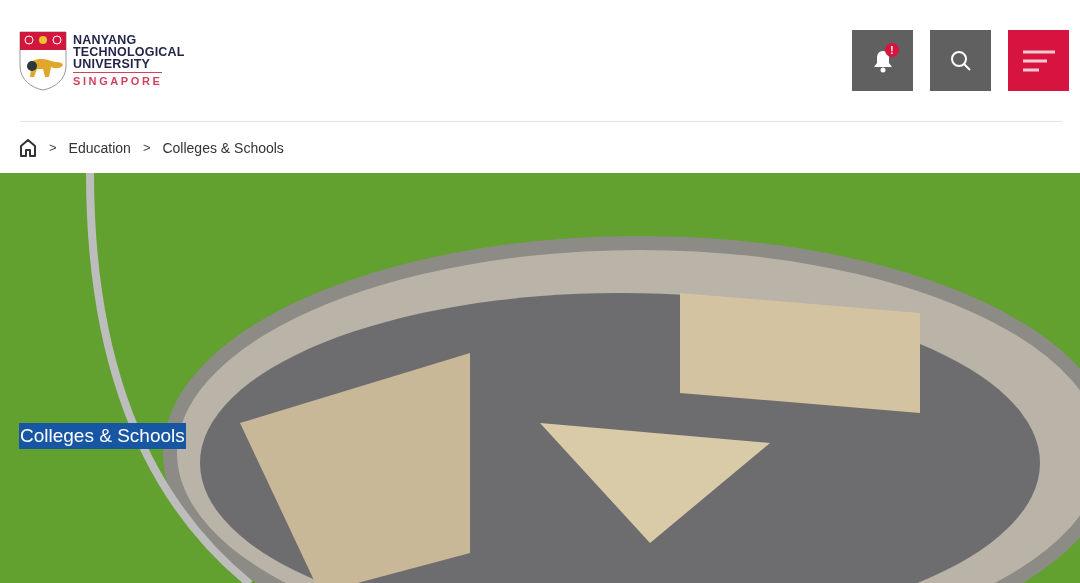 The height and width of the screenshot is (583, 1080). I want to click on logo-tagline: SINGAPORE, so click(118, 79).